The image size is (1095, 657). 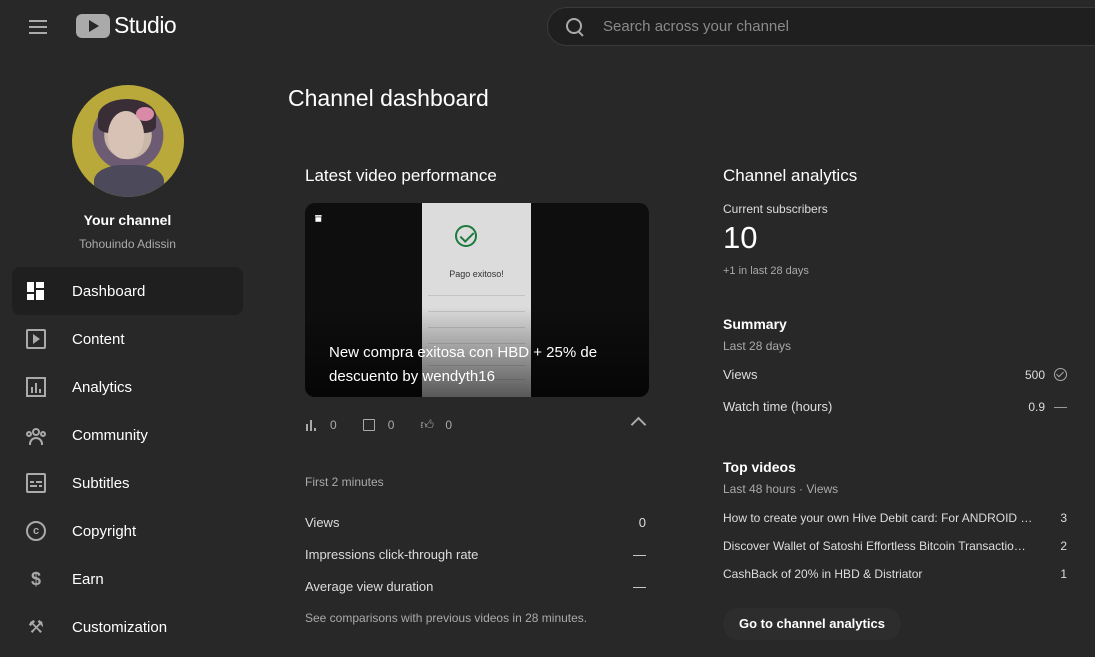 I want to click on latest-video-title: Latest video performance, so click(x=401, y=175).